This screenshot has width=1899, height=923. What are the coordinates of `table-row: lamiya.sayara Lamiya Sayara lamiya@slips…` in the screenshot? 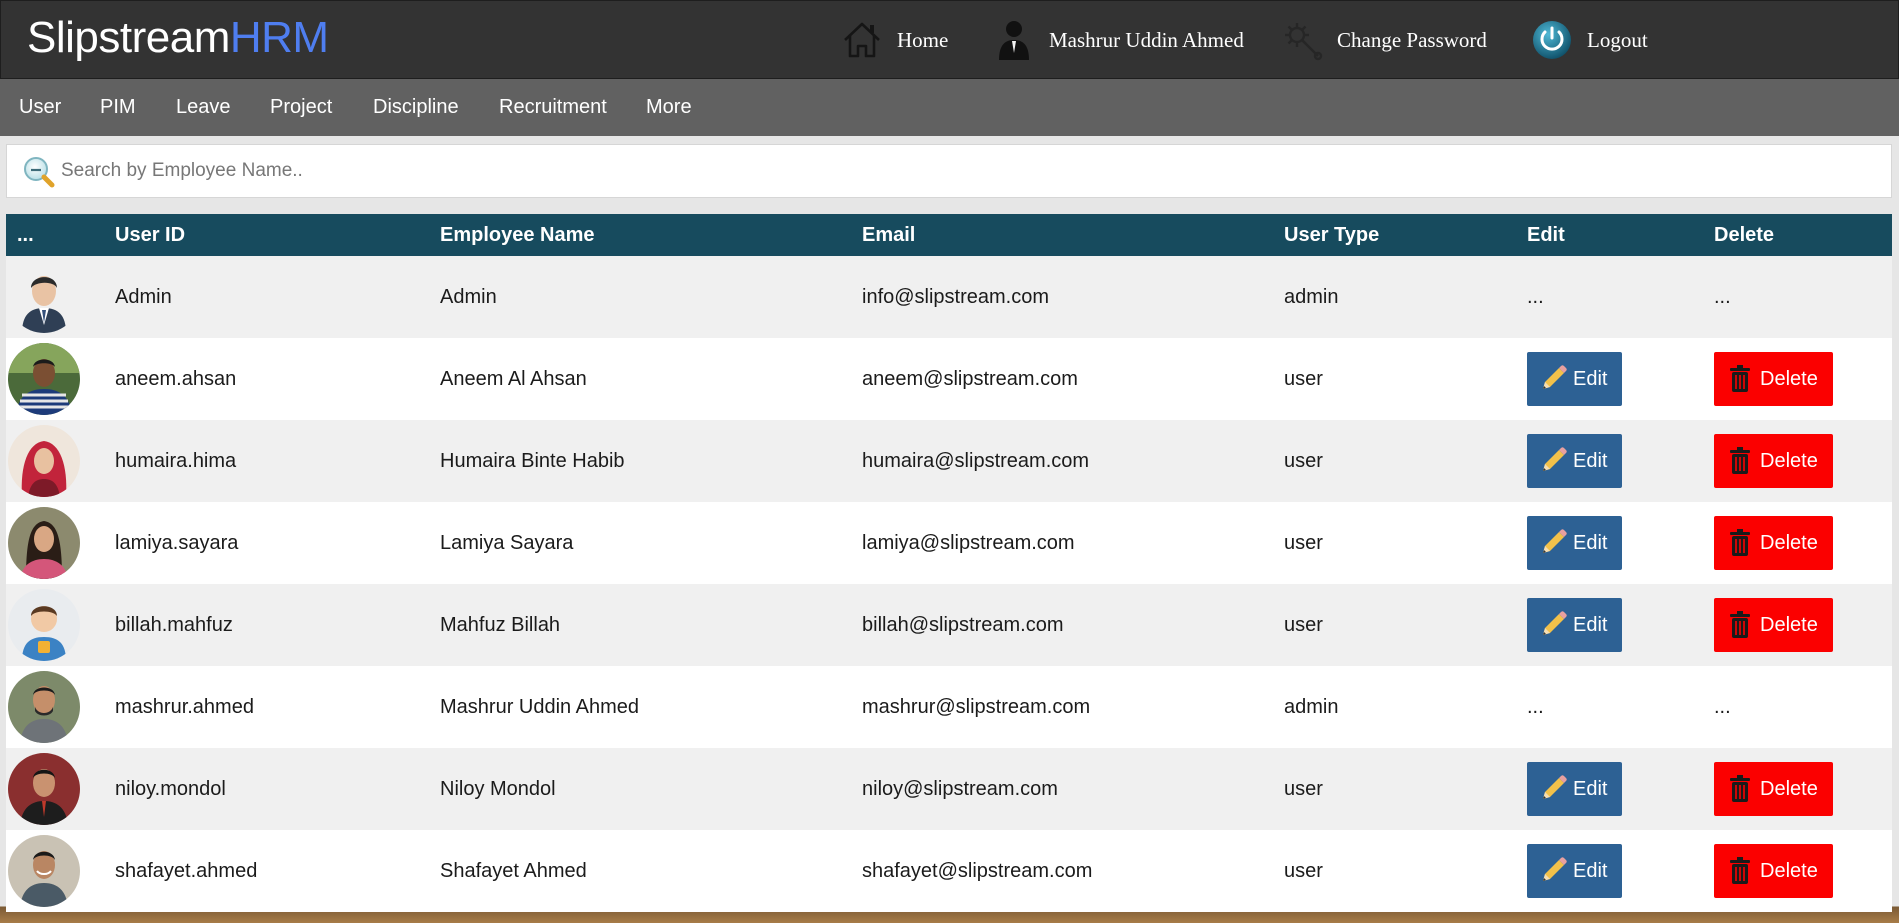 It's located at (949, 543).